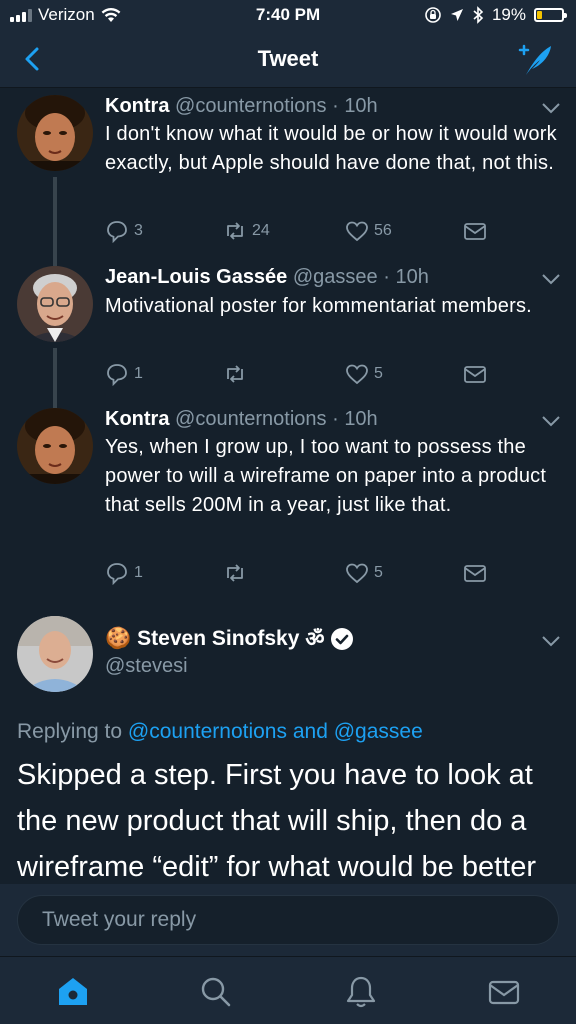 The height and width of the screenshot is (1024, 576). Describe the element at coordinates (456, 15) in the screenshot. I see `location-icon` at that location.